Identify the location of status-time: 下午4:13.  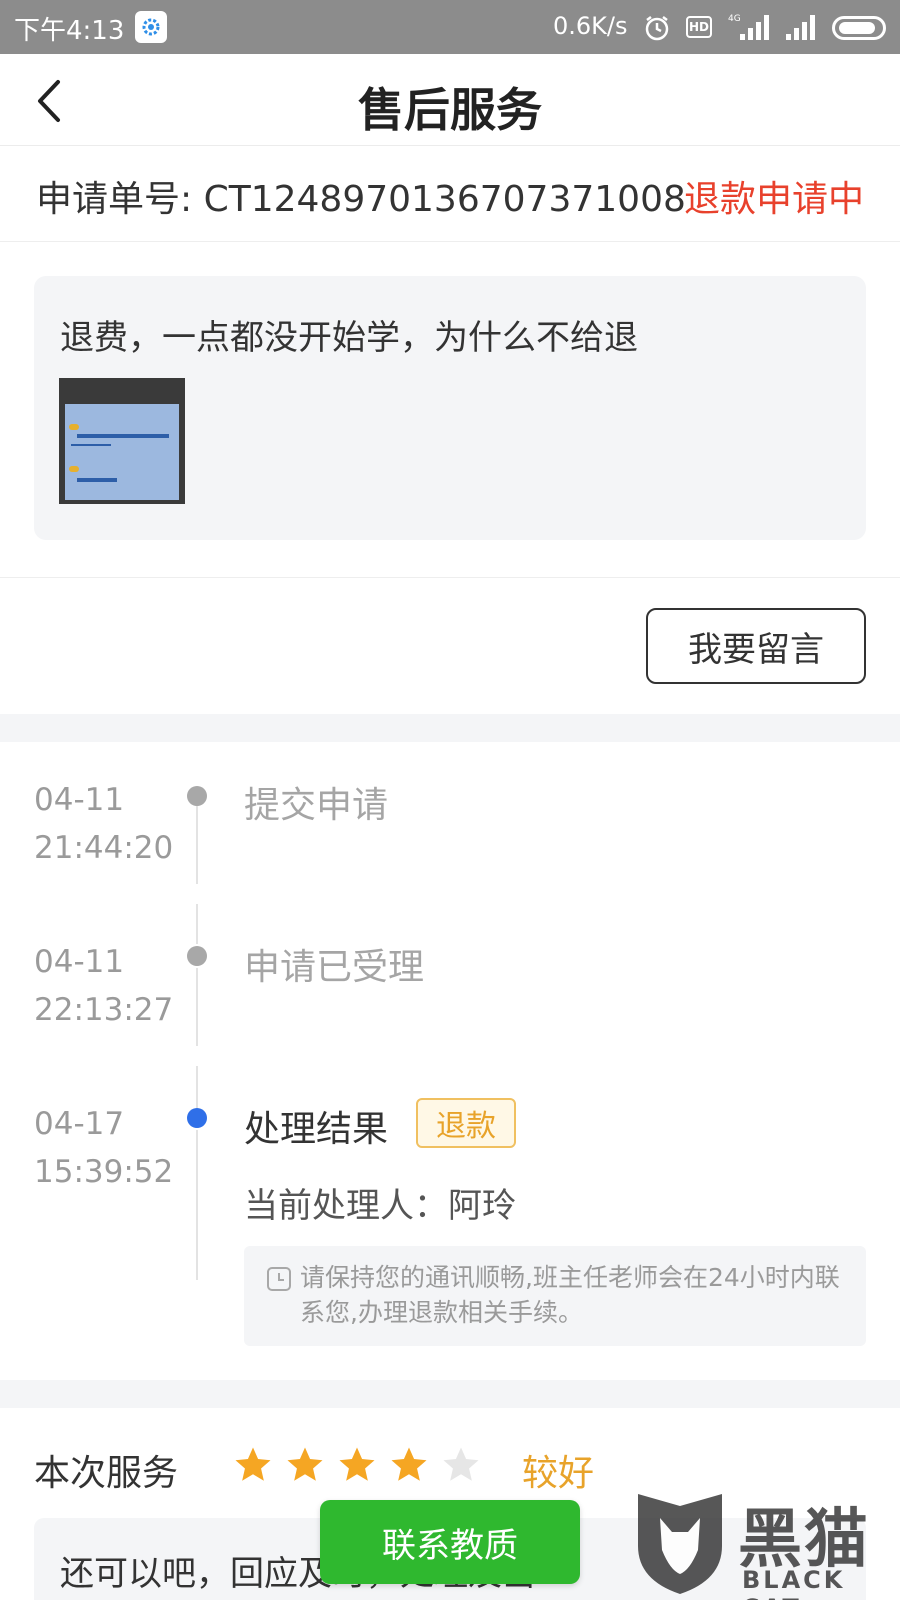
(69, 31).